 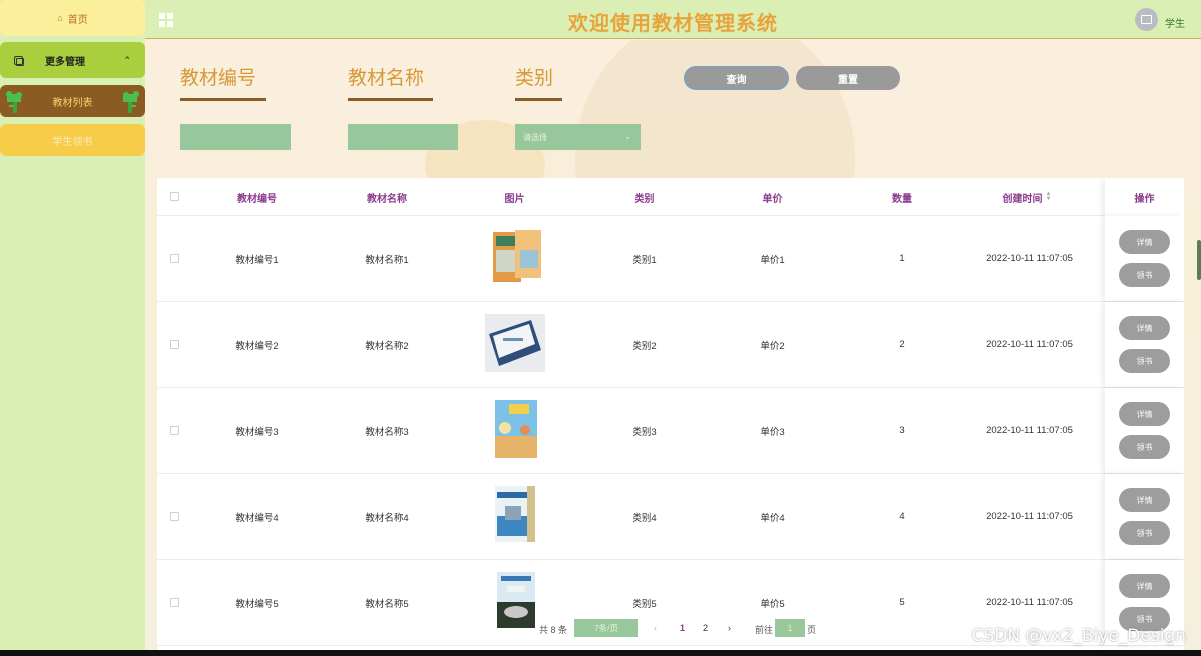 I want to click on app-title: 欢迎使用教材管理系统, so click(x=673, y=23).